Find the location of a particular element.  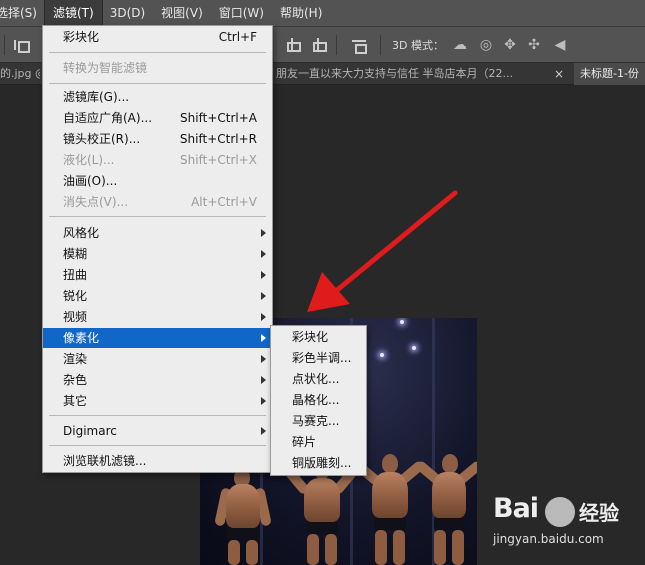

menu-window: 窗口(W) is located at coordinates (241, 13).